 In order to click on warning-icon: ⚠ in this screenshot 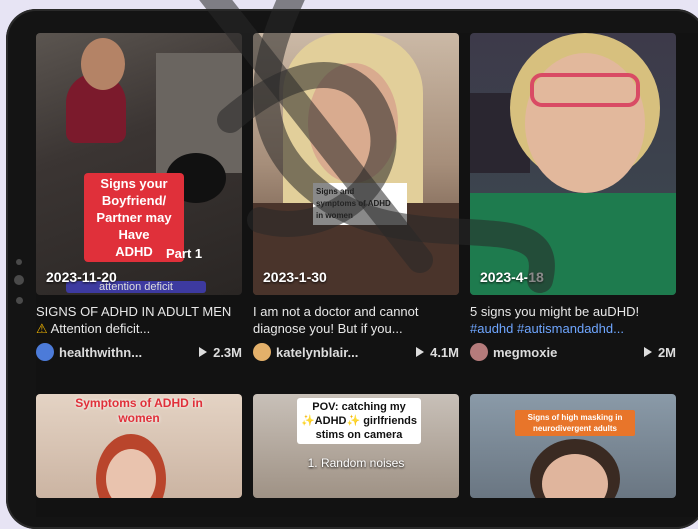, I will do `click(42, 328)`.